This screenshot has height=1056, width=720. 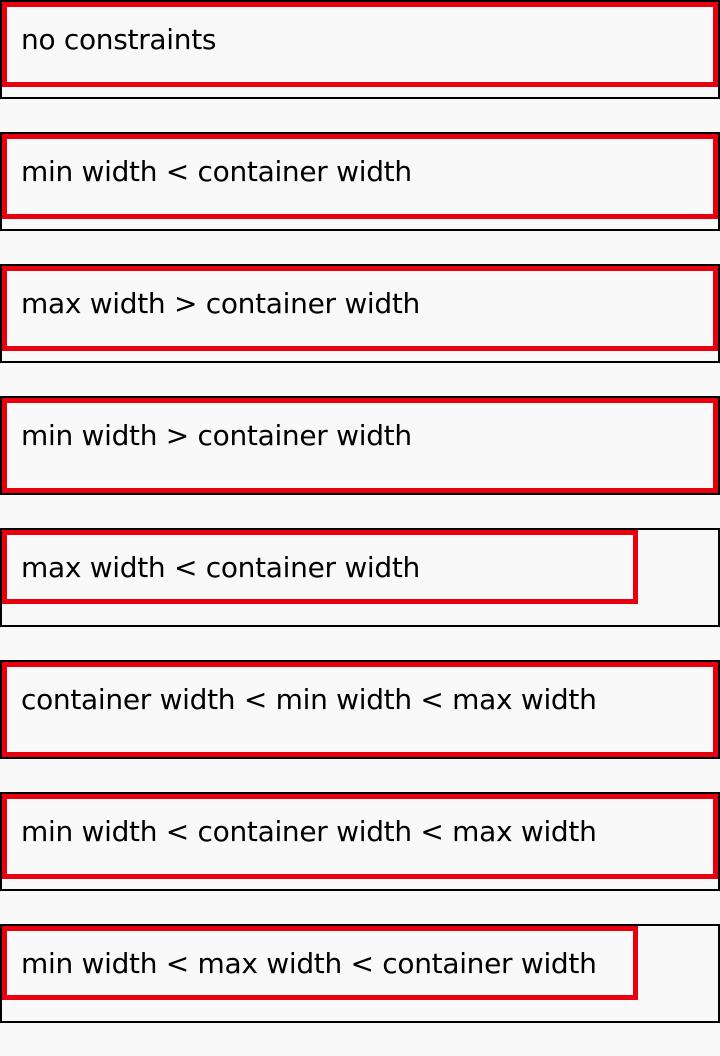 I want to click on case-container-min-lt-max-lt-container: min width < max width < container width, so click(x=360, y=973).